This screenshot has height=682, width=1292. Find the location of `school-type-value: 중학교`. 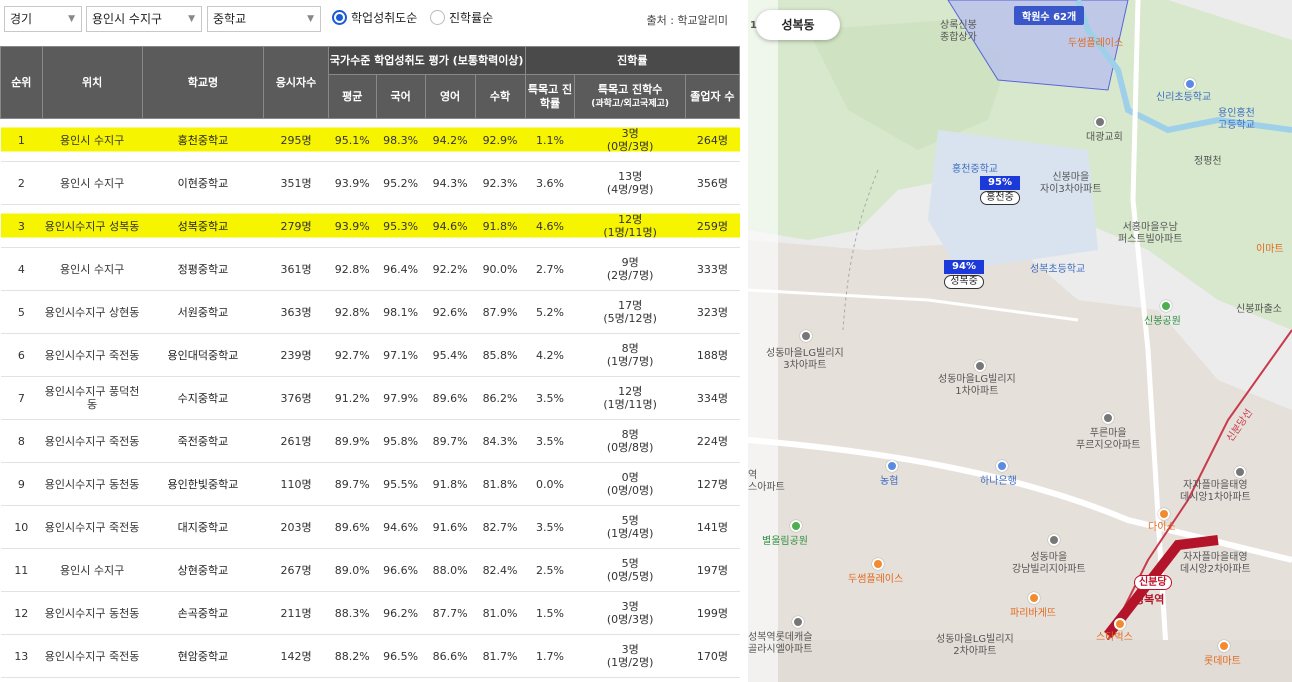

school-type-value: 중학교 is located at coordinates (230, 19).